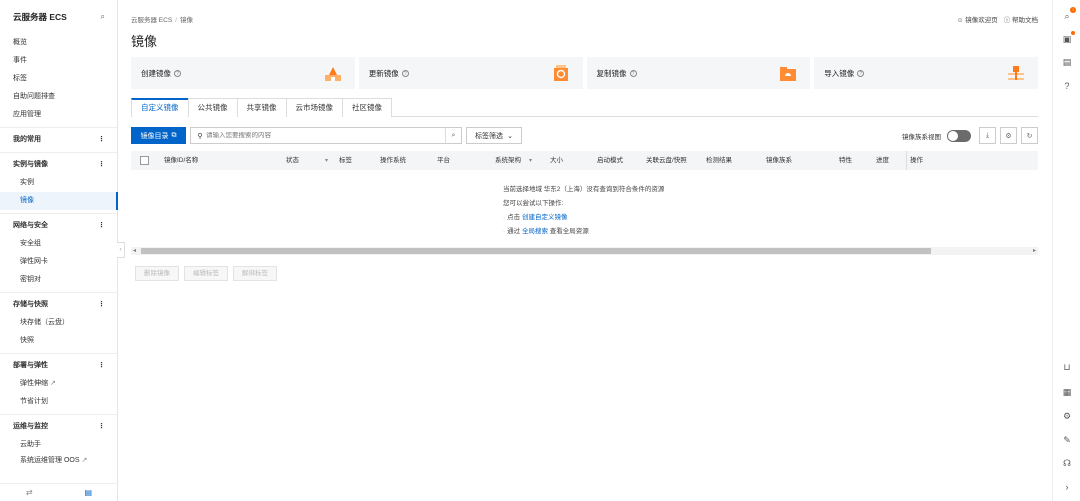 The height and width of the screenshot is (501, 1080). What do you see at coordinates (58, 79) in the screenshot?
I see `sidebar-item-tags: 标签` at bounding box center [58, 79].